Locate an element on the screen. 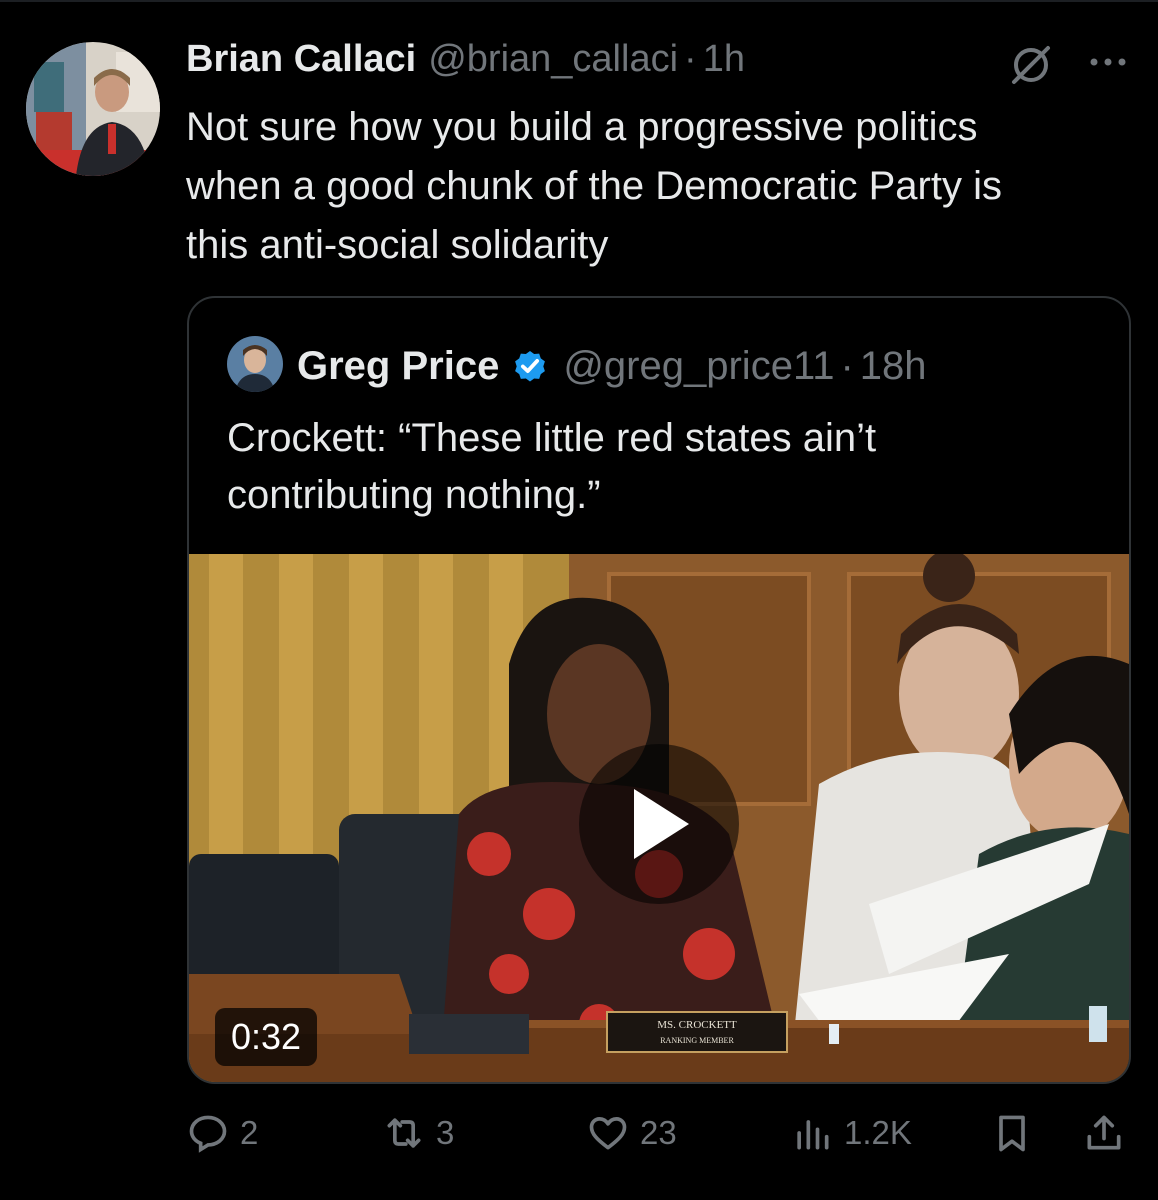 This screenshot has width=1158, height=1200. grok-icon is located at coordinates (1031, 65).